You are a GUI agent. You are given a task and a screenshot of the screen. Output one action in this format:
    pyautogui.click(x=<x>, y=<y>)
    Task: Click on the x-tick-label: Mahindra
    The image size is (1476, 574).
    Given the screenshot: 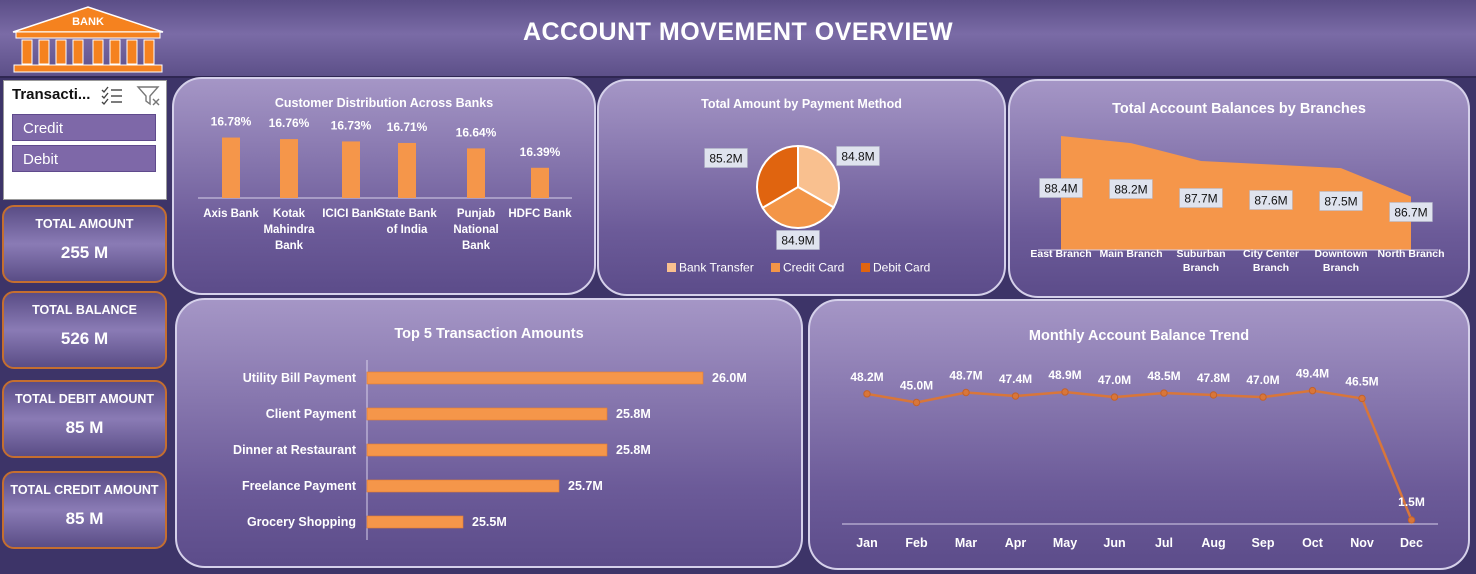 What is the action you would take?
    pyautogui.click(x=289, y=230)
    